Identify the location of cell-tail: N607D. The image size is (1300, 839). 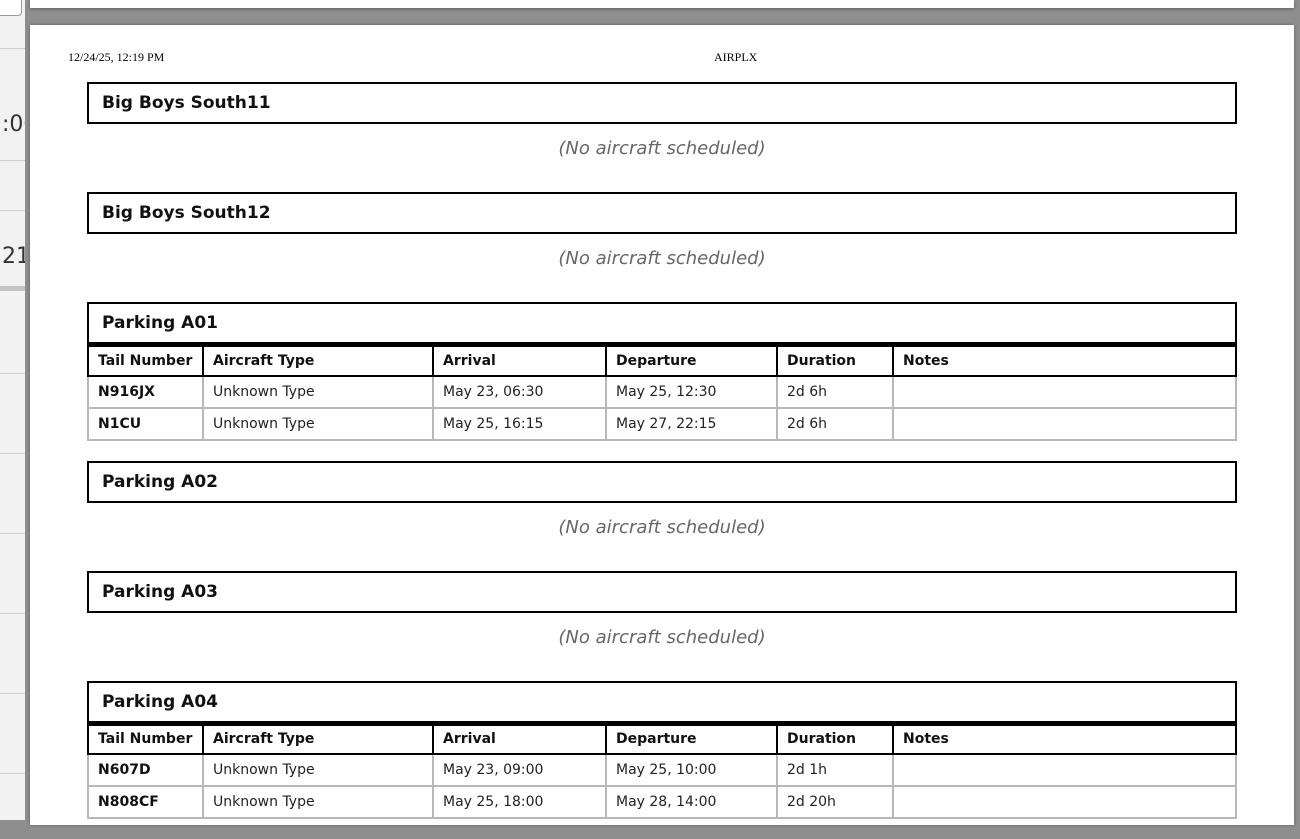
(145, 770).